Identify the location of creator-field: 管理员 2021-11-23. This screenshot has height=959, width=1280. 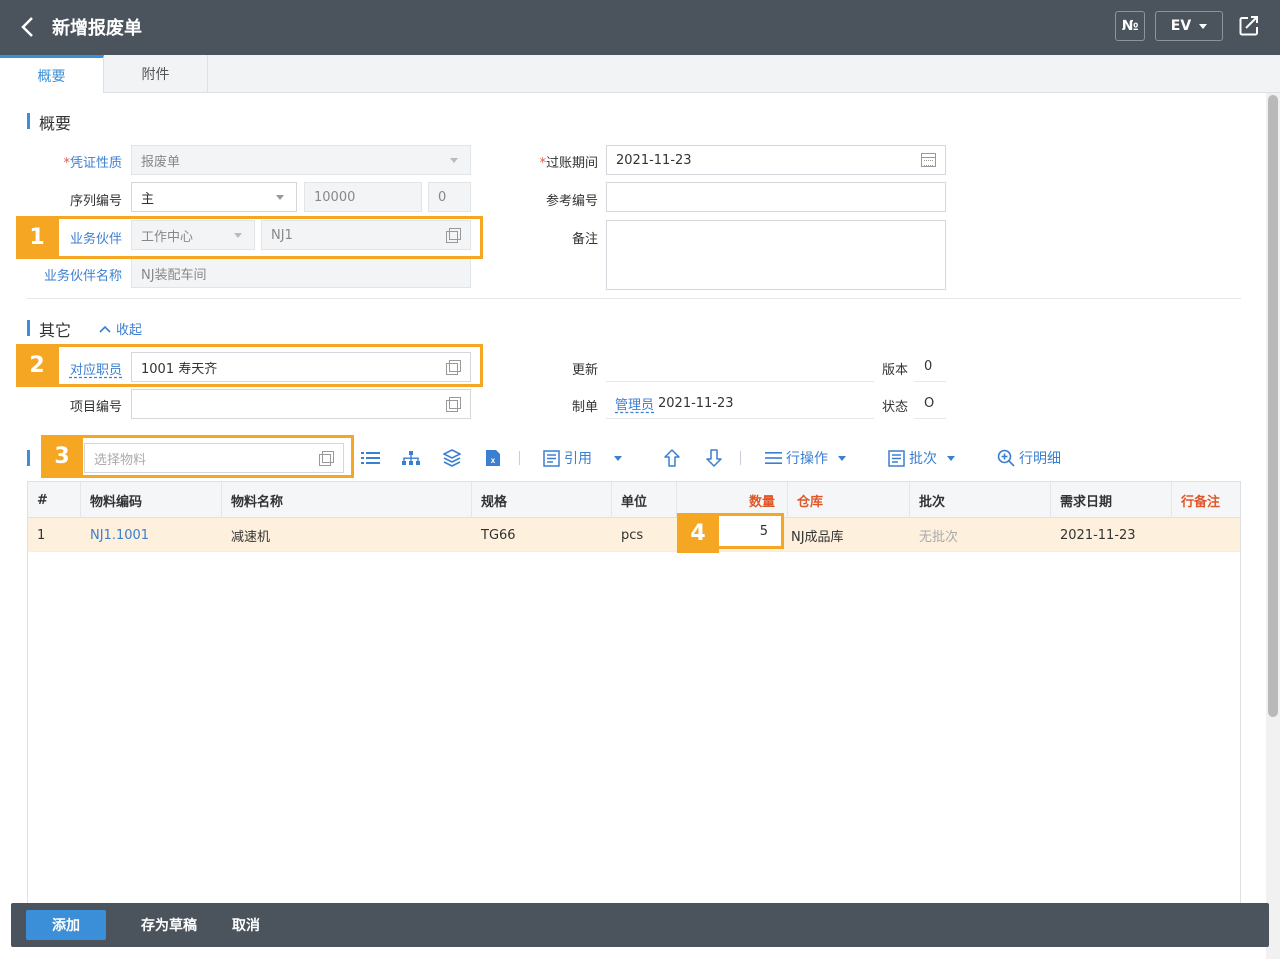
(740, 404).